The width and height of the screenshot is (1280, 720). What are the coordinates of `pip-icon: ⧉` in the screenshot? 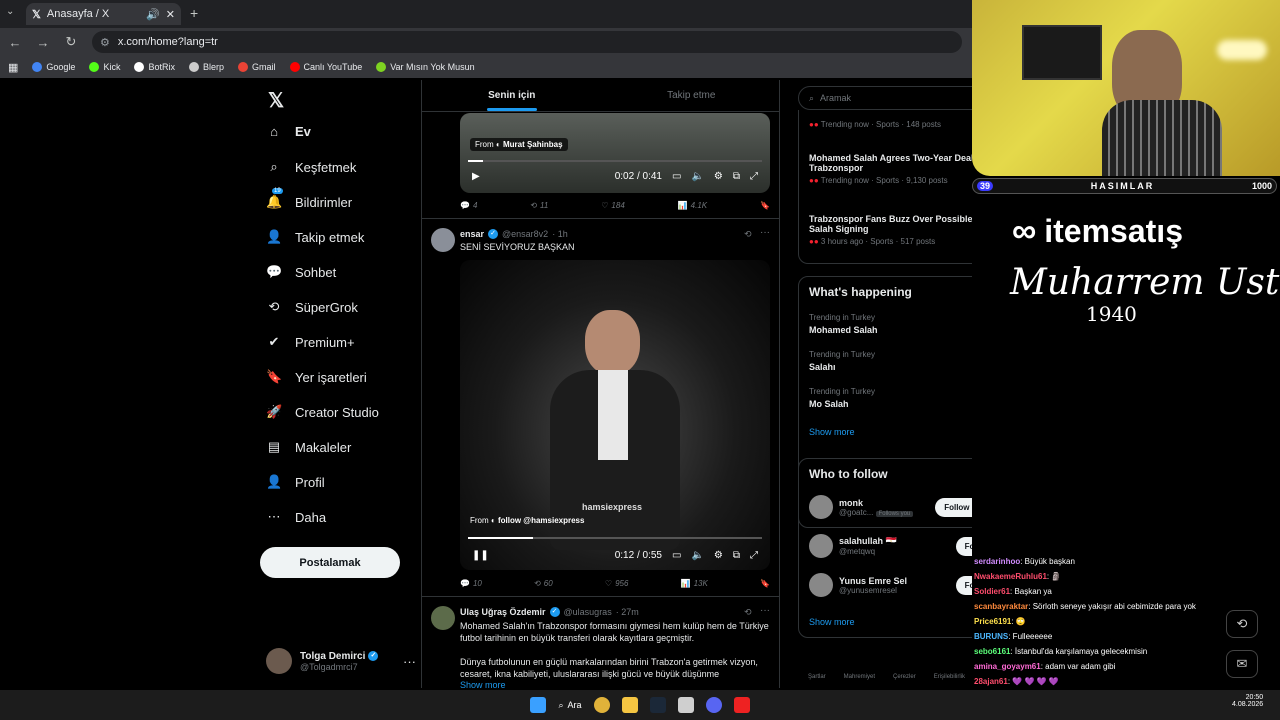 It's located at (736, 176).